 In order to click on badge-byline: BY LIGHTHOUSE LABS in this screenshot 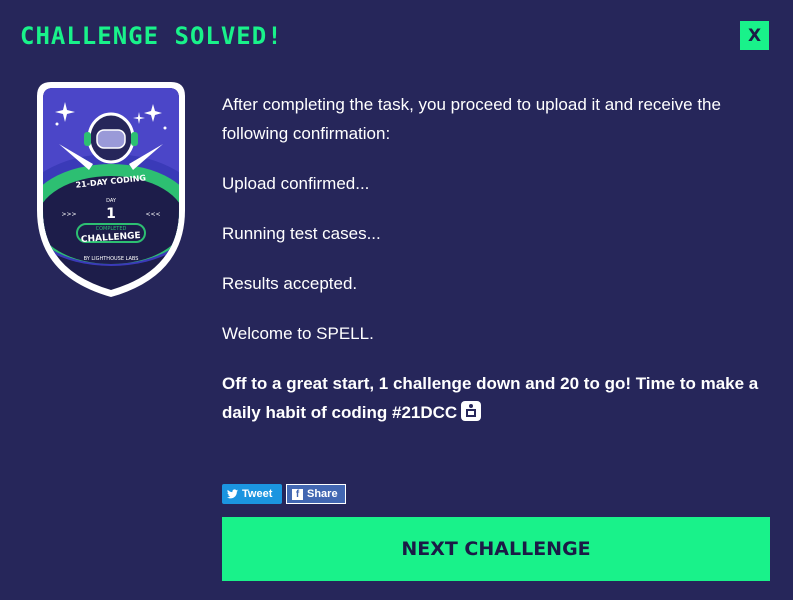, I will do `click(111, 259)`.